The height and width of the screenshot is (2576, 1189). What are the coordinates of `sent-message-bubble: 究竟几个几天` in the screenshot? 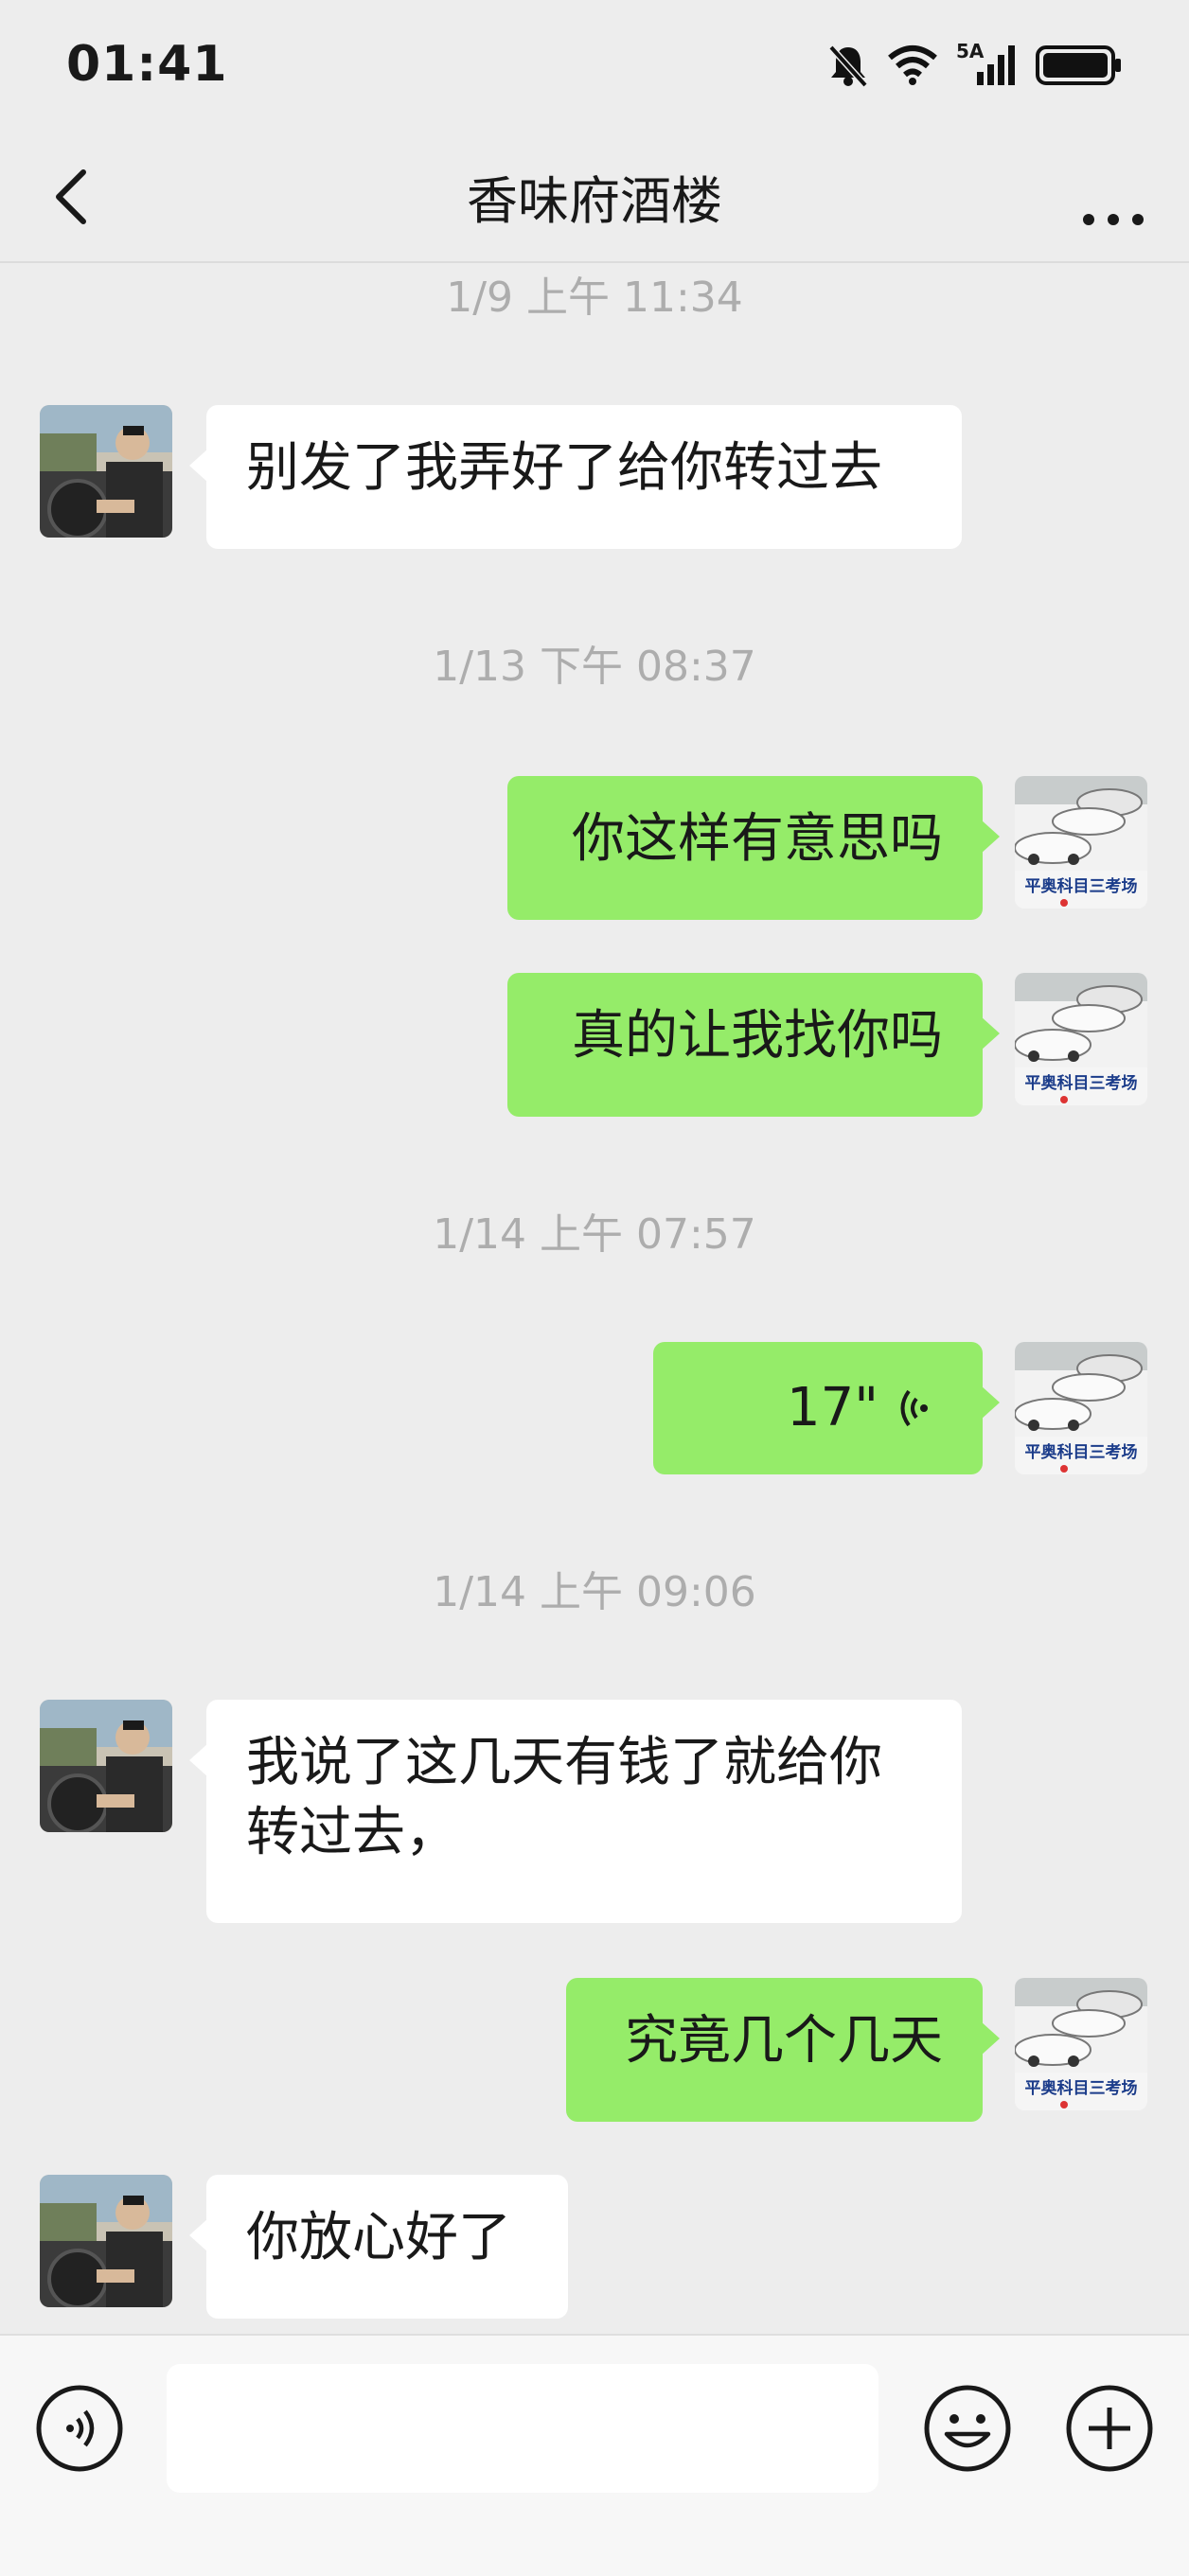 It's located at (783, 2050).